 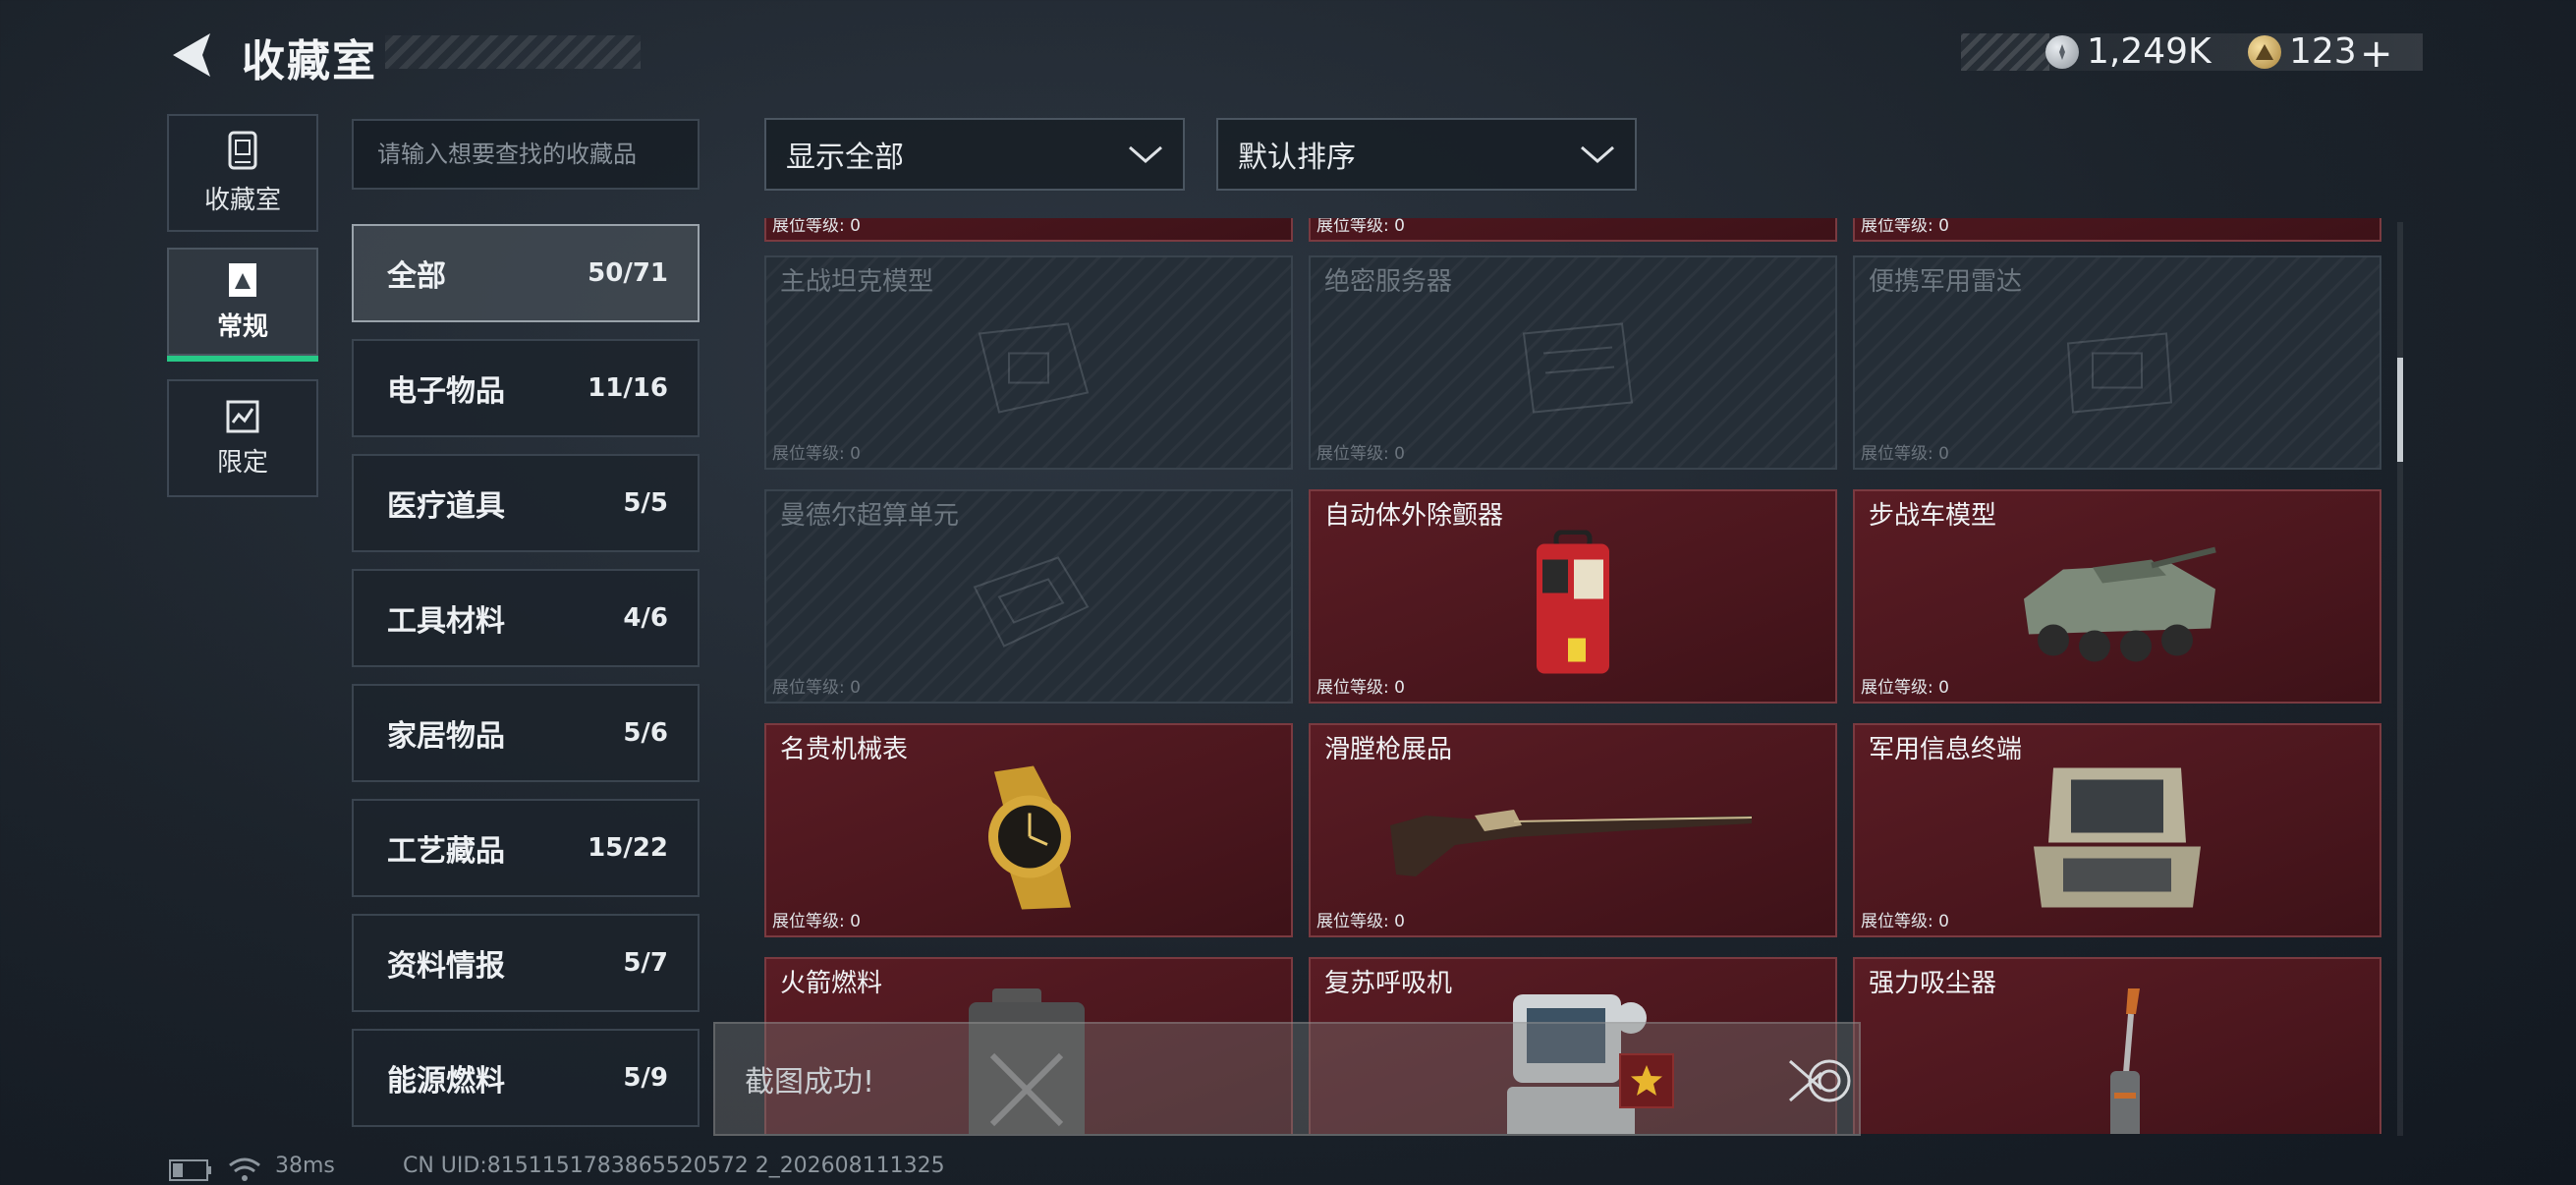 I want to click on category-crafts: 工艺藏品 15/22, so click(x=526, y=848).